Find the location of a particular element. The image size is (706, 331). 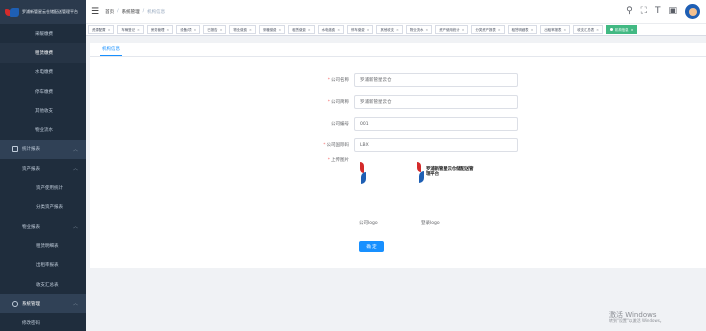

company-intl-code-input: LBX is located at coordinates (436, 145).